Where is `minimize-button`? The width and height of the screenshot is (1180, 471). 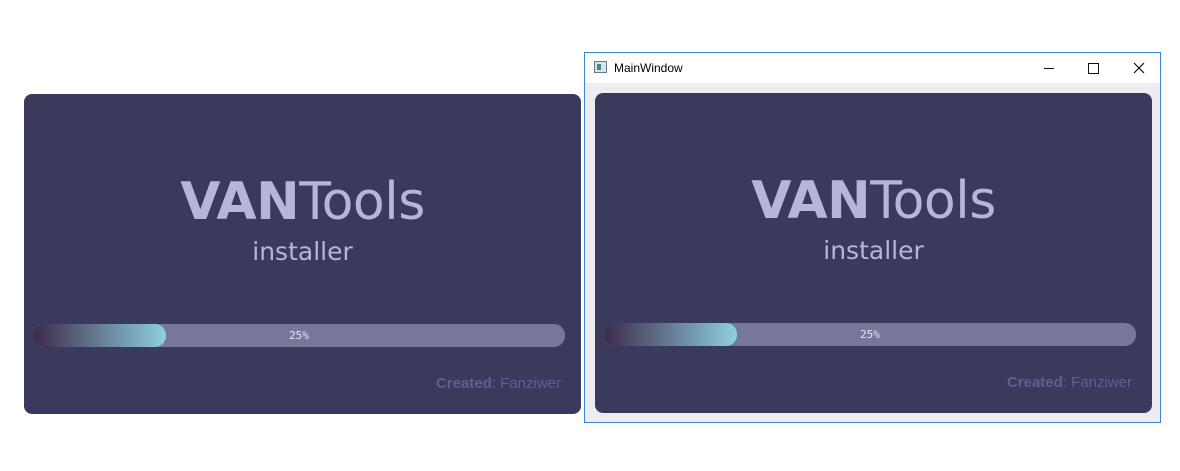
minimize-button is located at coordinates (1048, 68).